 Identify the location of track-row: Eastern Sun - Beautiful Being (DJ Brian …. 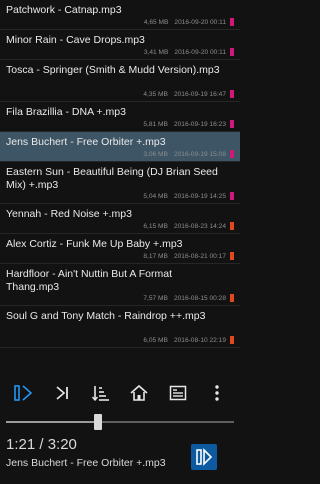
(120, 183).